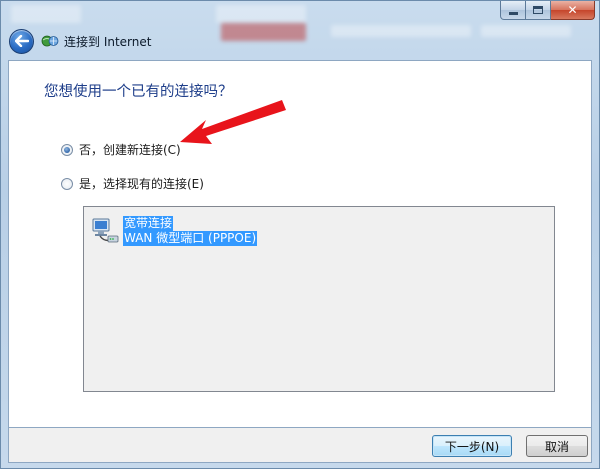  I want to click on next-button: 下一步(N), so click(472, 446).